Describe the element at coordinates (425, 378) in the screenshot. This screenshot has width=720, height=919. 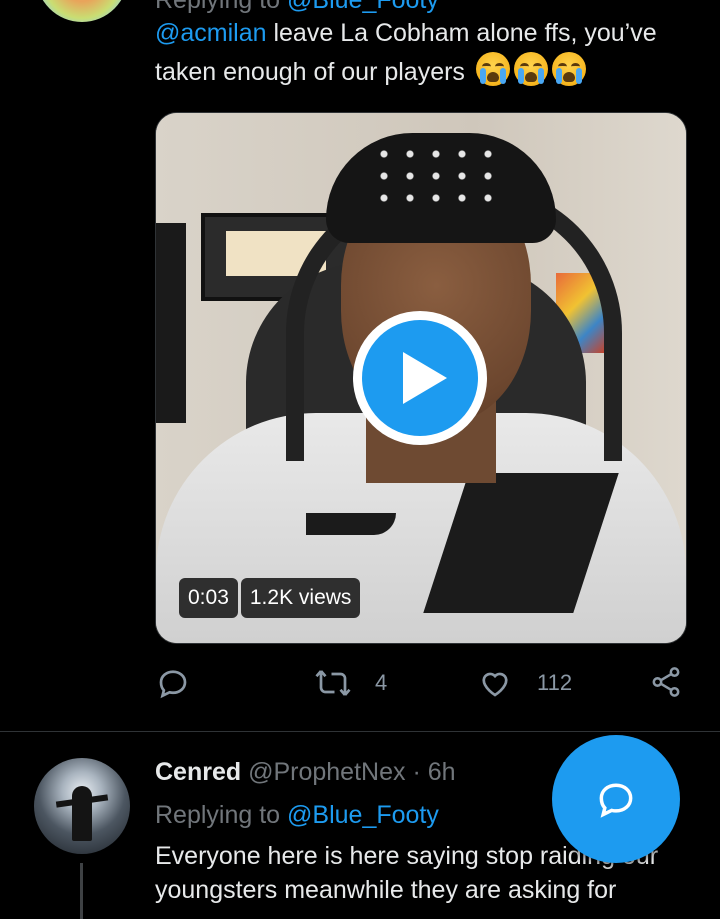
I see `play-icon` at that location.